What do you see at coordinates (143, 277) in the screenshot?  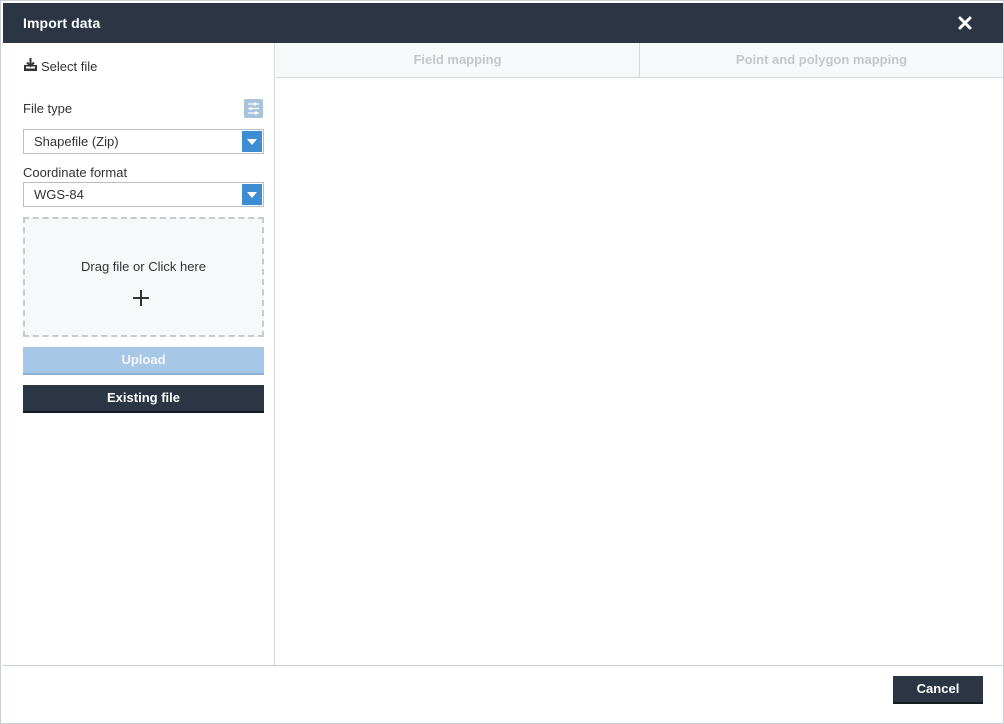 I see `file-dropzone: Drag file or Click here` at bounding box center [143, 277].